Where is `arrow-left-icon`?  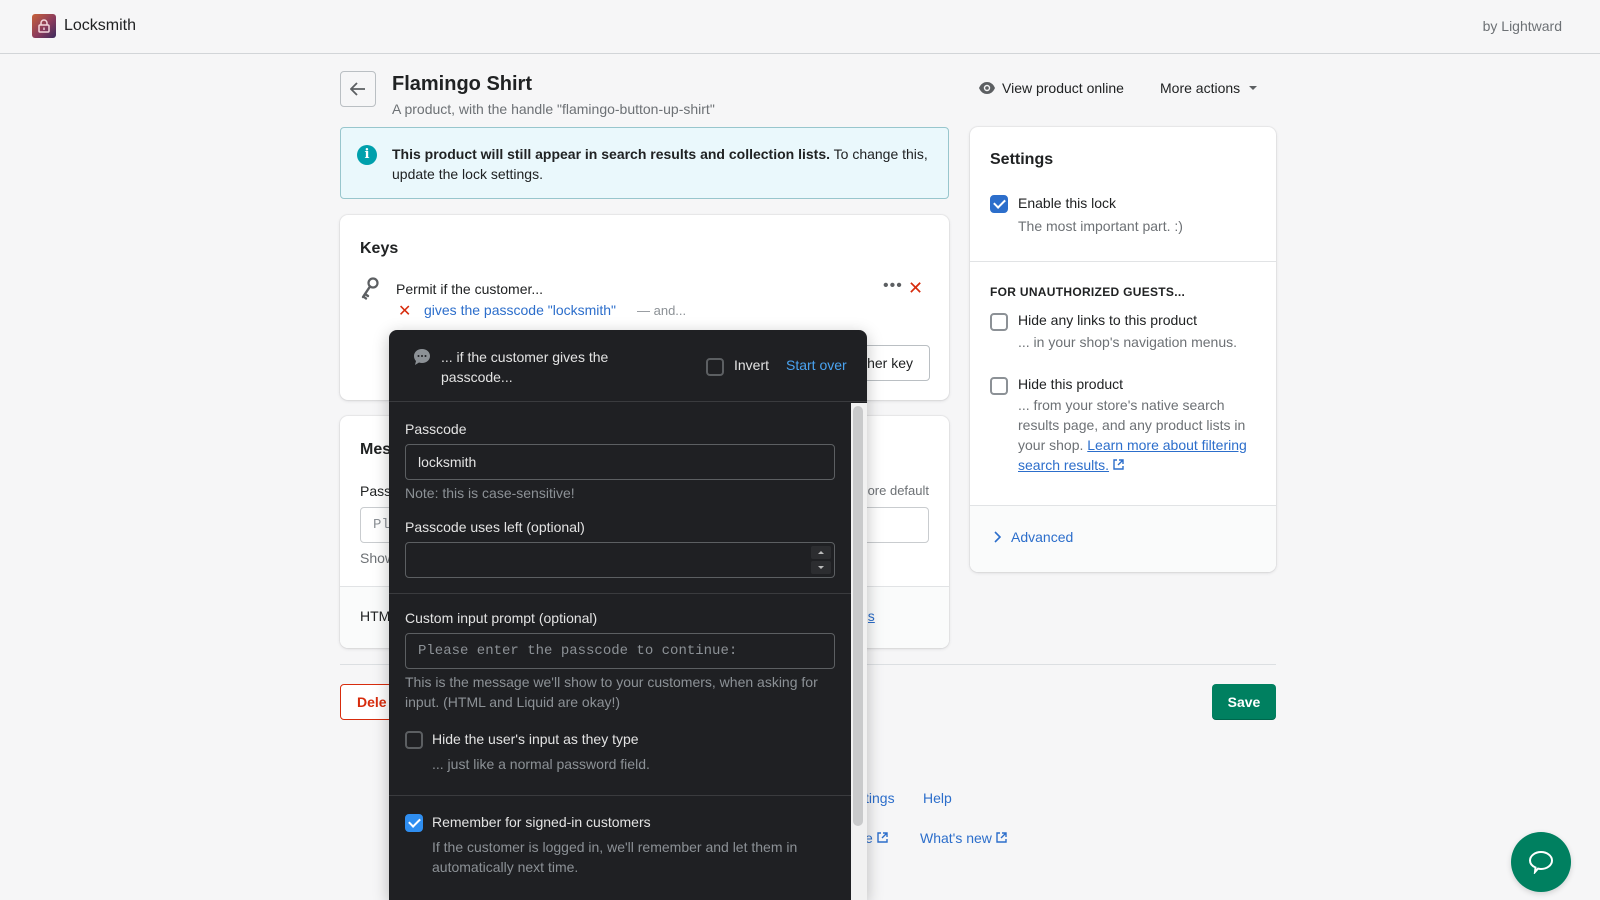
arrow-left-icon is located at coordinates (357, 89).